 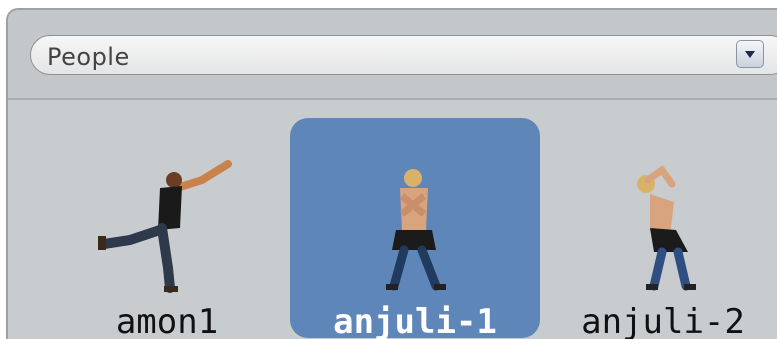 What do you see at coordinates (167, 320) in the screenshot?
I see `sprite-label-amon1: amon1` at bounding box center [167, 320].